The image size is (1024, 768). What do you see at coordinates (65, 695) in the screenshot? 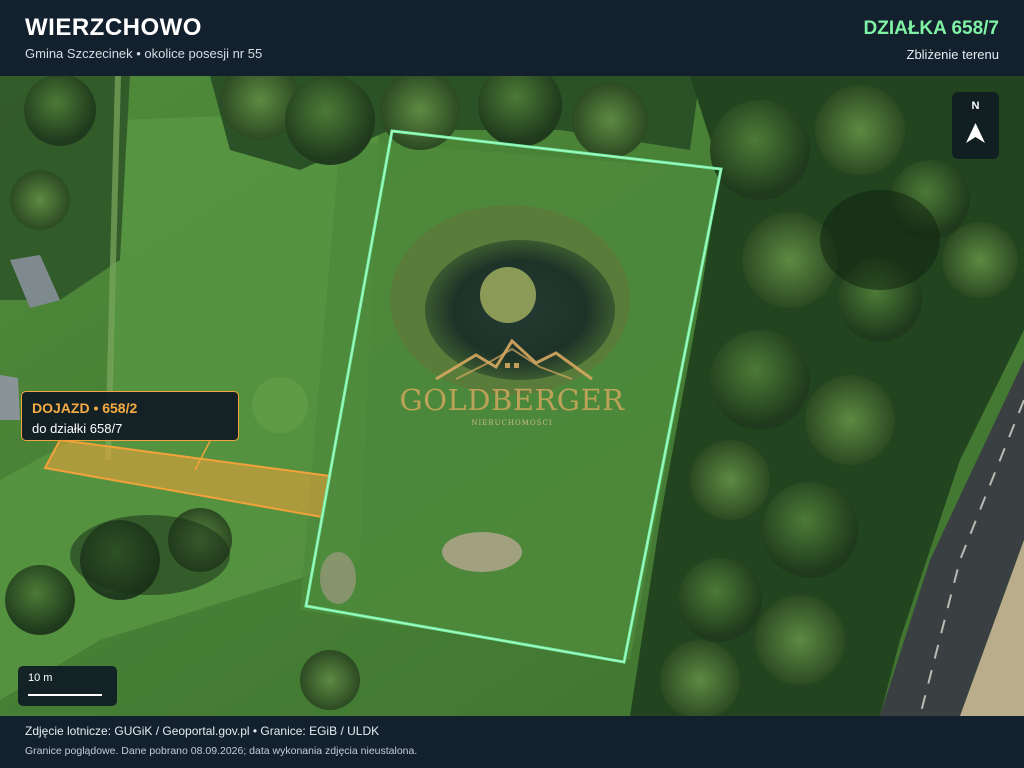
I see `scale-bar` at bounding box center [65, 695].